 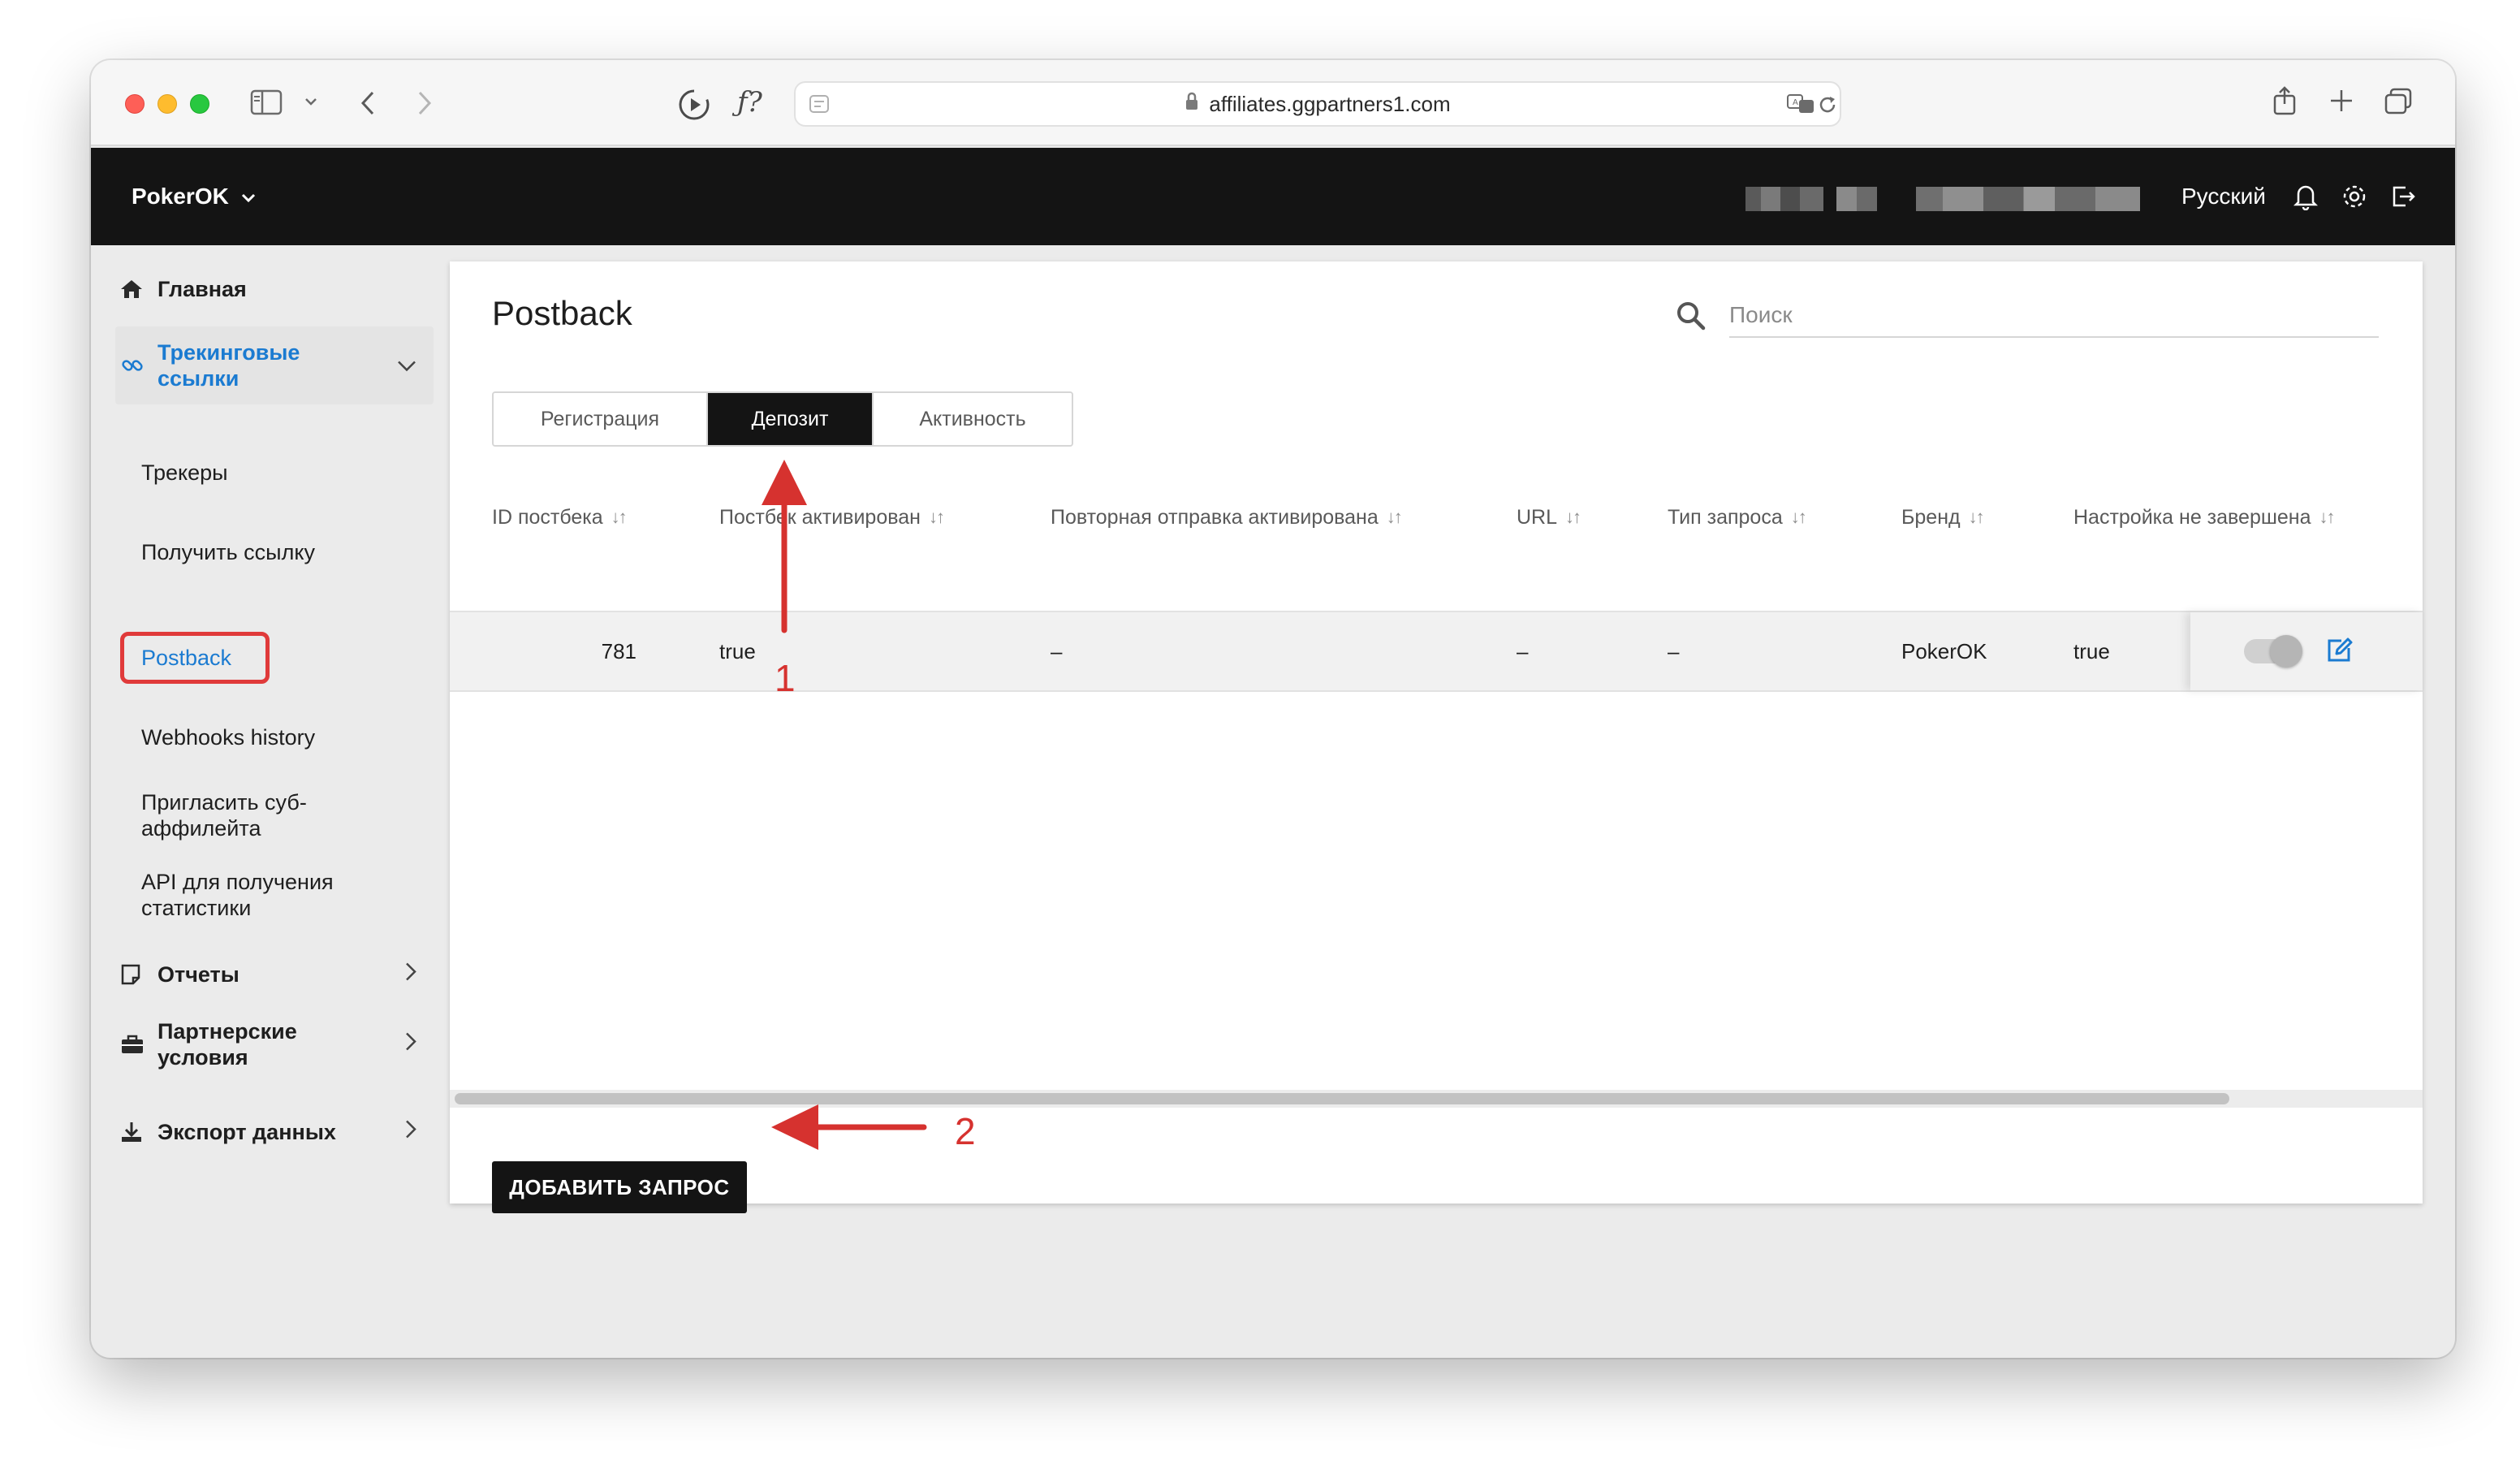 I want to click on home-icon, so click(x=137, y=289).